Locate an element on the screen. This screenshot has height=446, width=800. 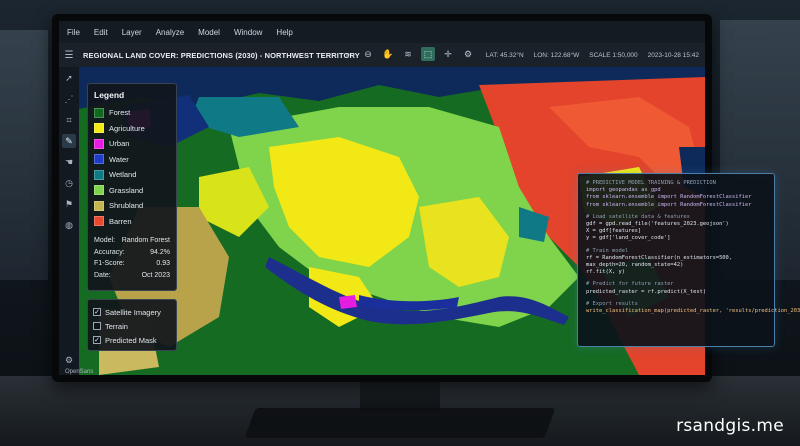
code-line: import geopandas as gpd is located at coordinates (623, 190).